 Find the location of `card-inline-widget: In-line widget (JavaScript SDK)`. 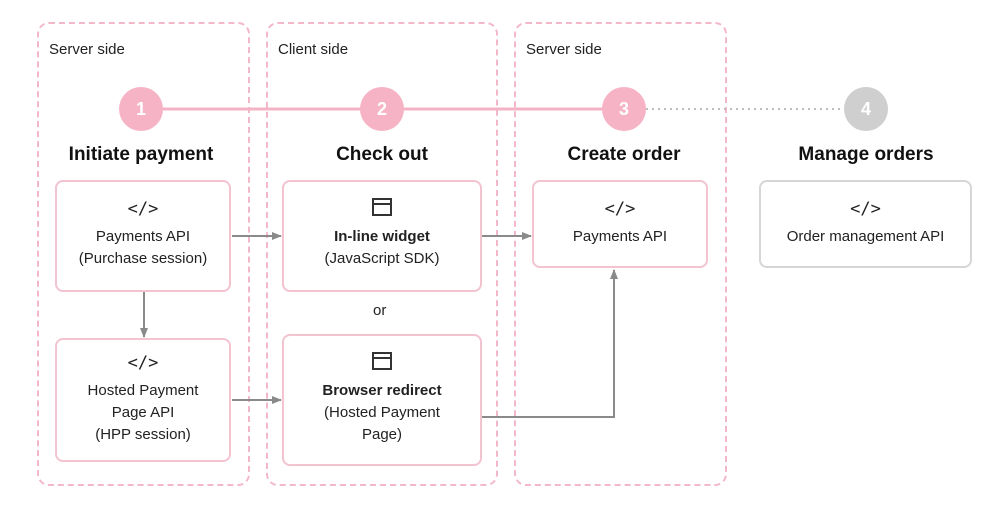

card-inline-widget: In-line widget (JavaScript SDK) is located at coordinates (382, 236).